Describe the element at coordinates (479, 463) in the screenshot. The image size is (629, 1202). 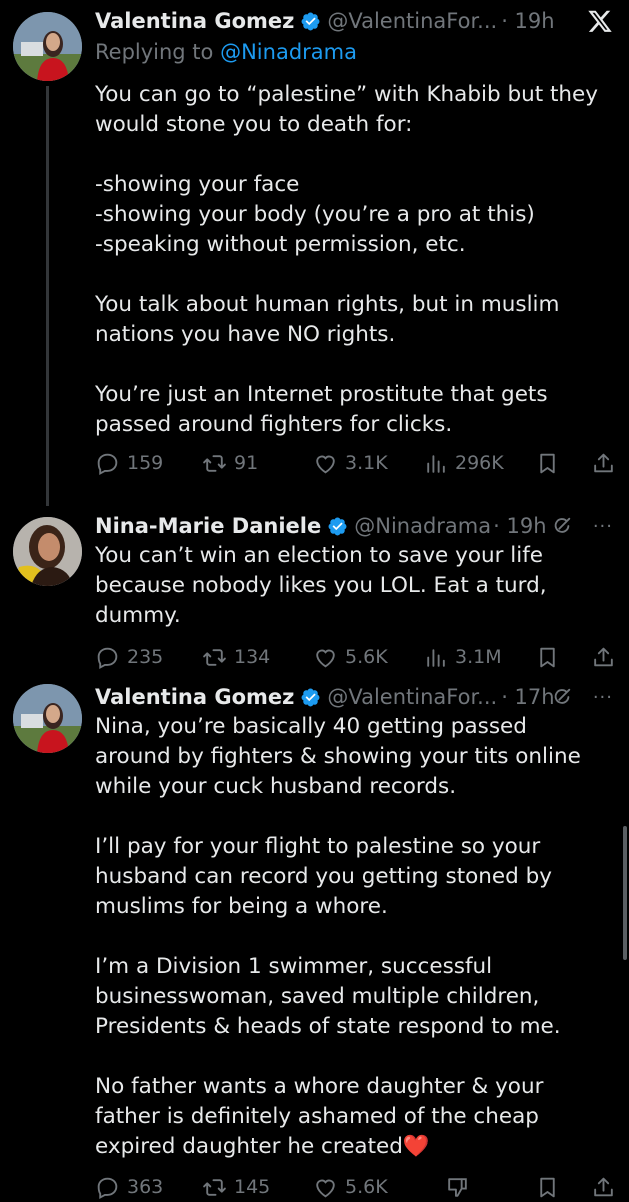
I see `view-count: 296K` at that location.